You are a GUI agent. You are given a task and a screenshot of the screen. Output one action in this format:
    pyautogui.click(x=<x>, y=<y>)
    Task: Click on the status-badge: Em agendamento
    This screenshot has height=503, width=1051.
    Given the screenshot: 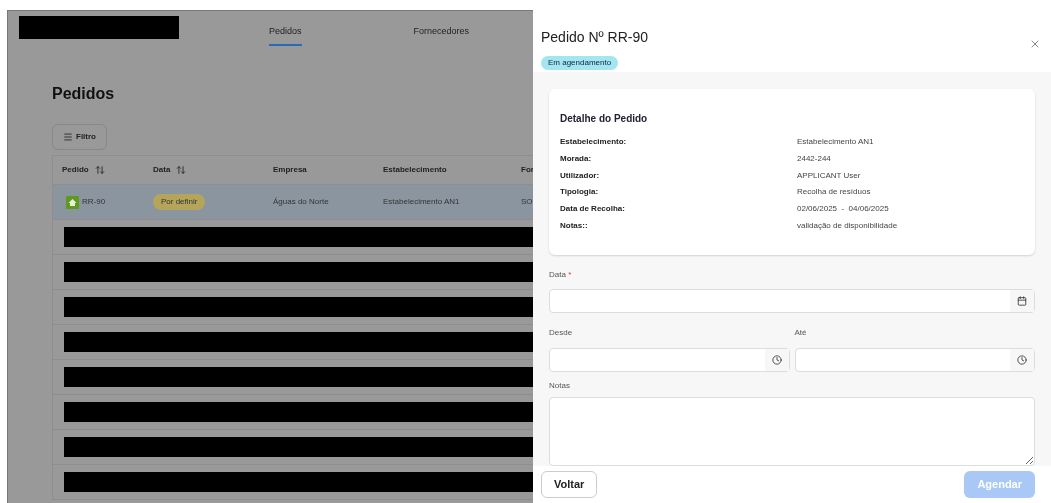 What is the action you would take?
    pyautogui.click(x=580, y=63)
    